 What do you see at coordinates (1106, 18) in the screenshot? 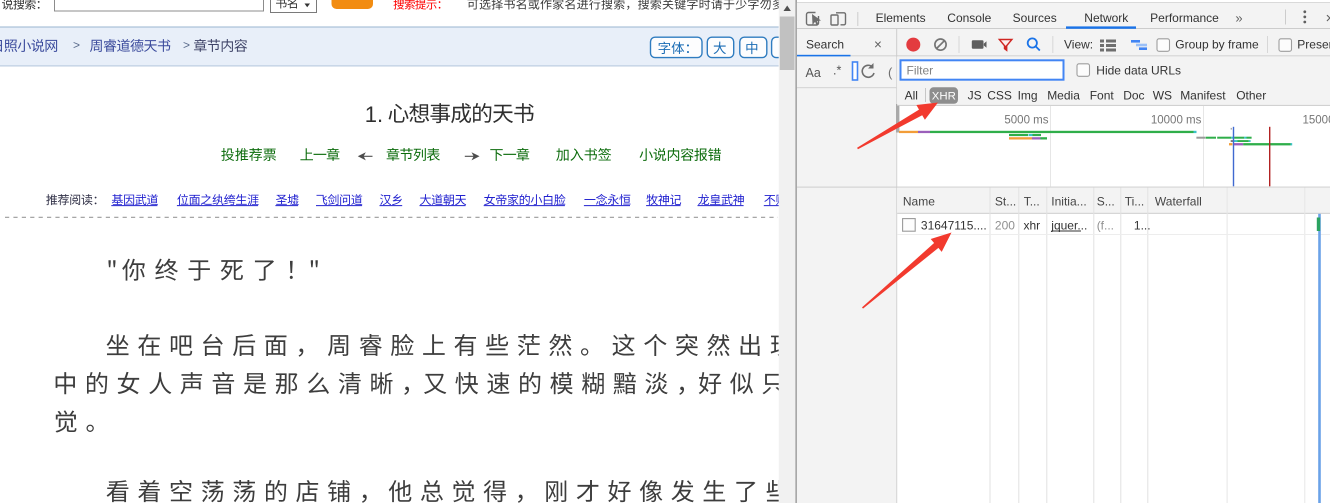
I see `svg-text: Network` at bounding box center [1106, 18].